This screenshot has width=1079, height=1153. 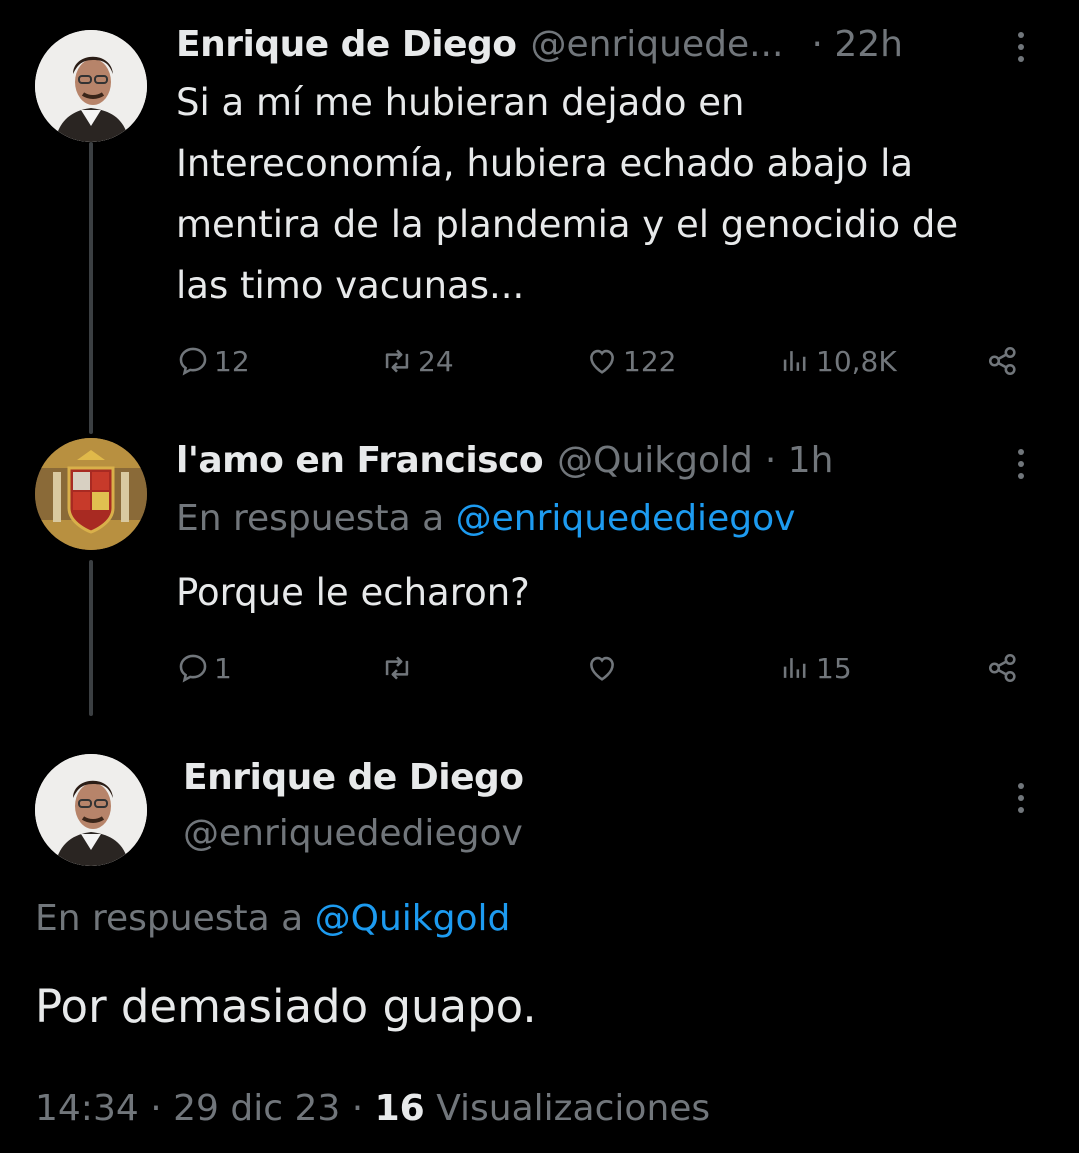 I want to click on tweet2-header: l'amo en Francisco @Quikgold · 1h, so click(x=505, y=460).